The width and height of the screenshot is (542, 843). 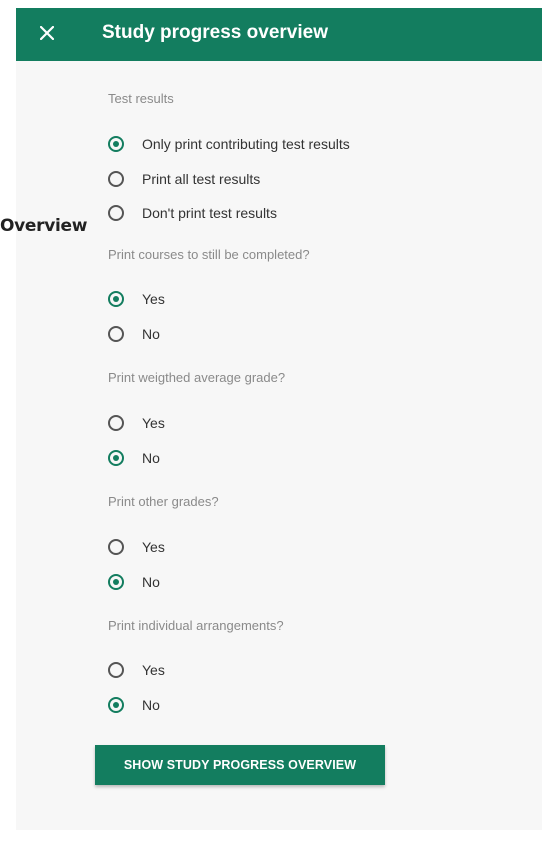 What do you see at coordinates (215, 32) in the screenshot?
I see `dialog-title: Study progress overview` at bounding box center [215, 32].